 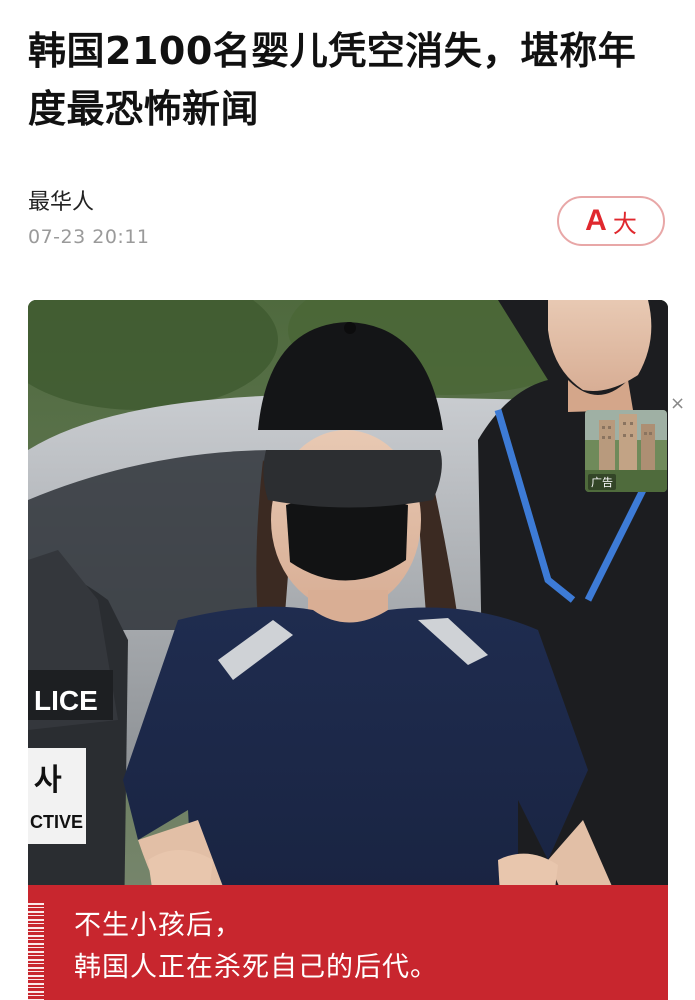 I want to click on decorative-barcode, so click(x=36, y=951).